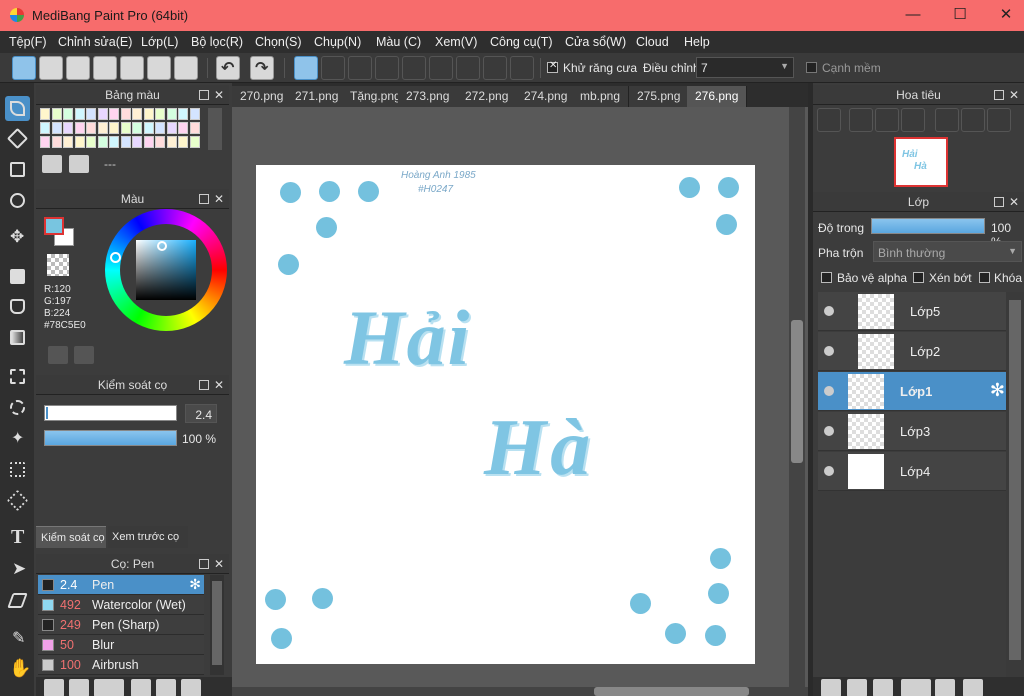 The height and width of the screenshot is (696, 1024). Describe the element at coordinates (546, 96) in the screenshot. I see `tab-document-6: 274.png` at that location.